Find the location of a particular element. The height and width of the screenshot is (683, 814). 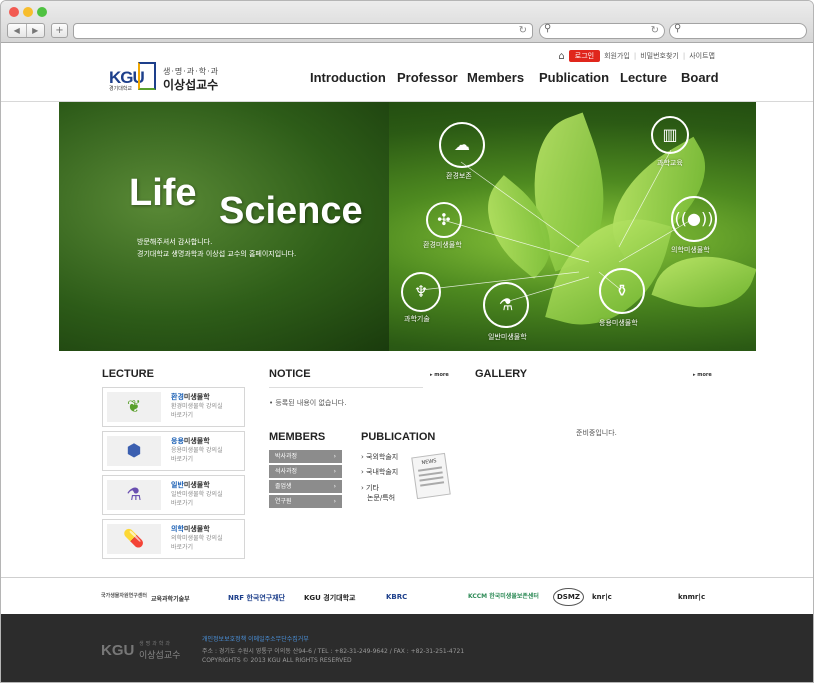

minimize-window-icon is located at coordinates (28, 12).